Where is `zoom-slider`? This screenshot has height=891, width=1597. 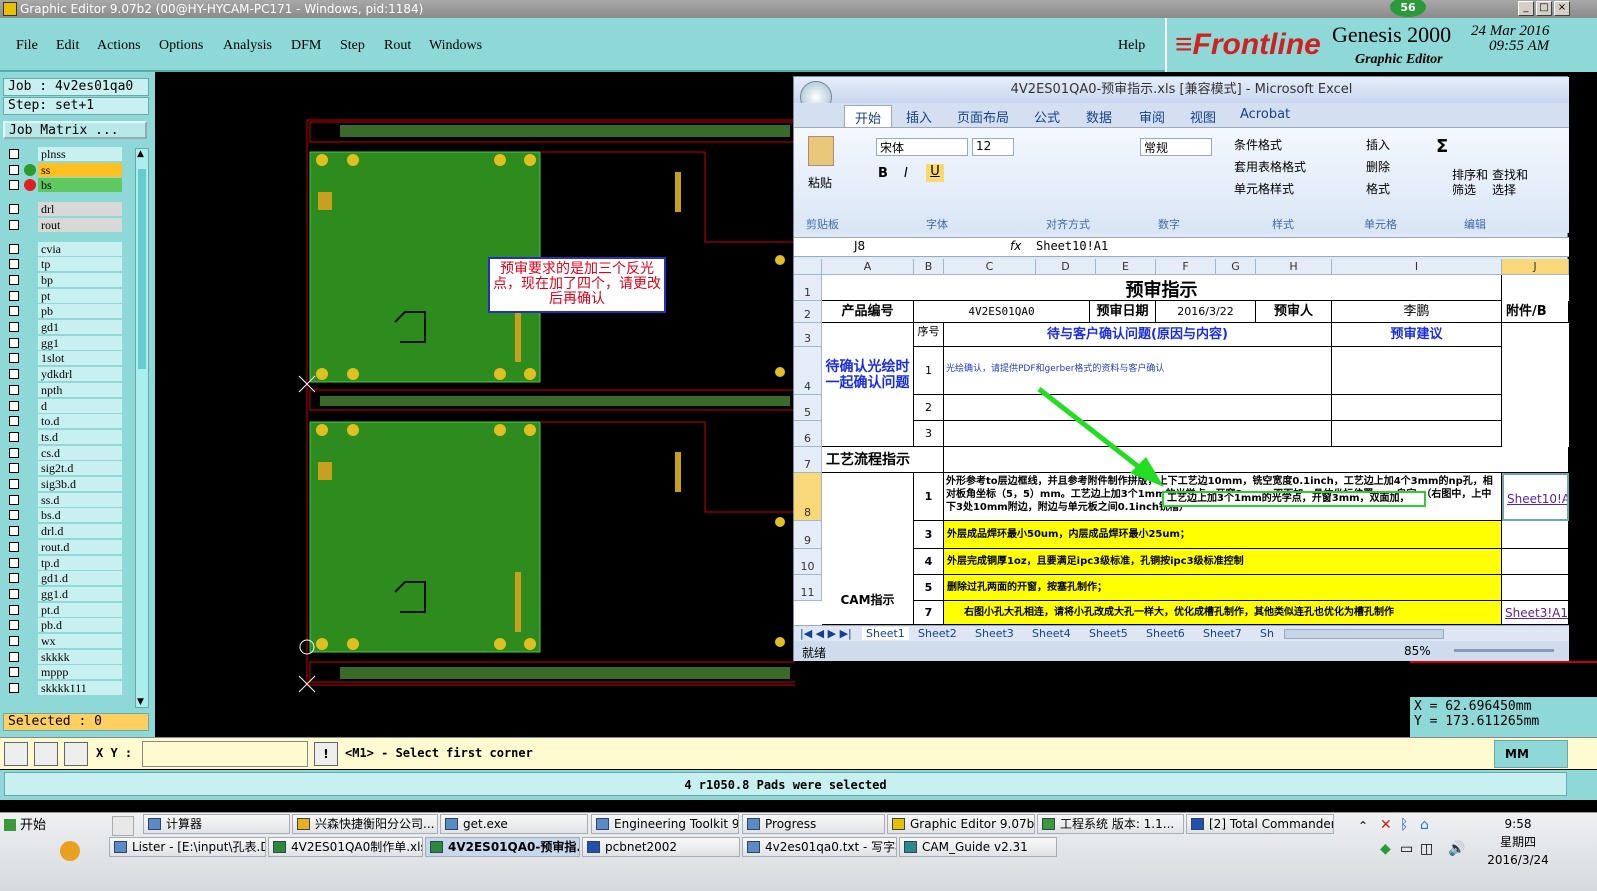
zoom-slider is located at coordinates (1504, 650).